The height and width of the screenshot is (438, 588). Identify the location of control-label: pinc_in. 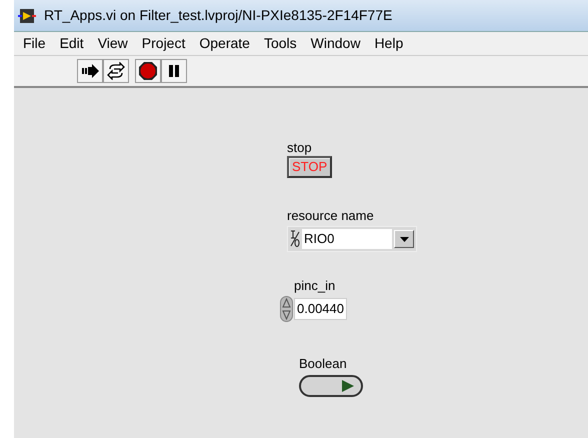
(315, 286).